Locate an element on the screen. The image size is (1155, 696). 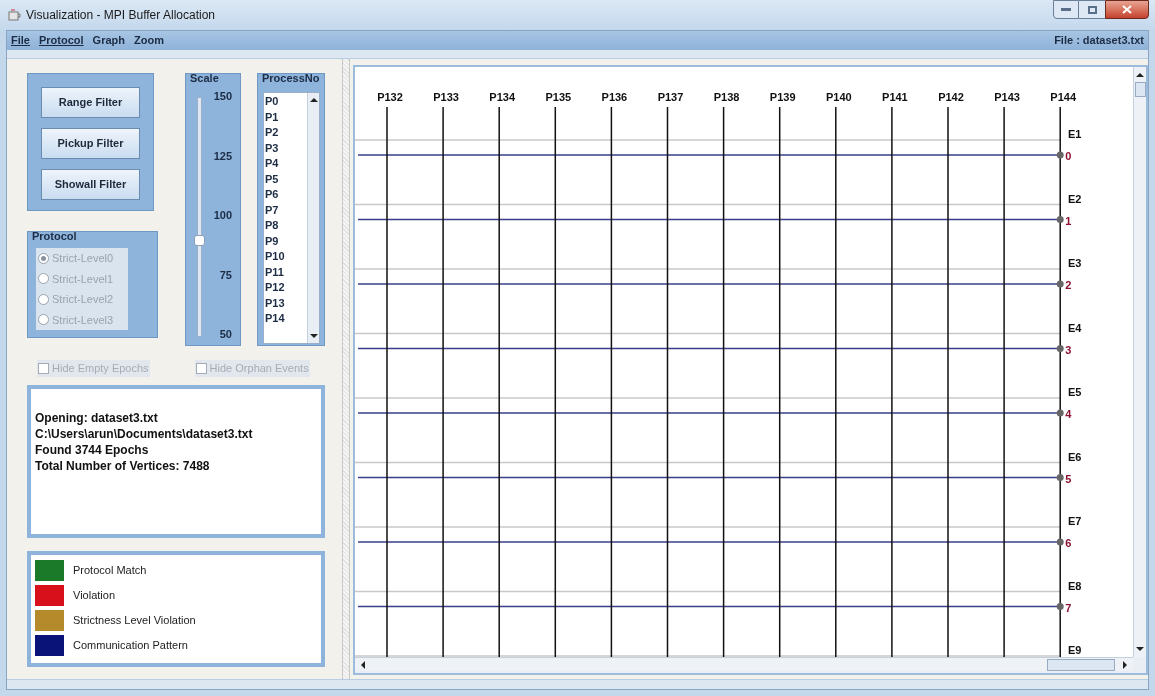
log-line: Found 3744 Epochs is located at coordinates (92, 449).